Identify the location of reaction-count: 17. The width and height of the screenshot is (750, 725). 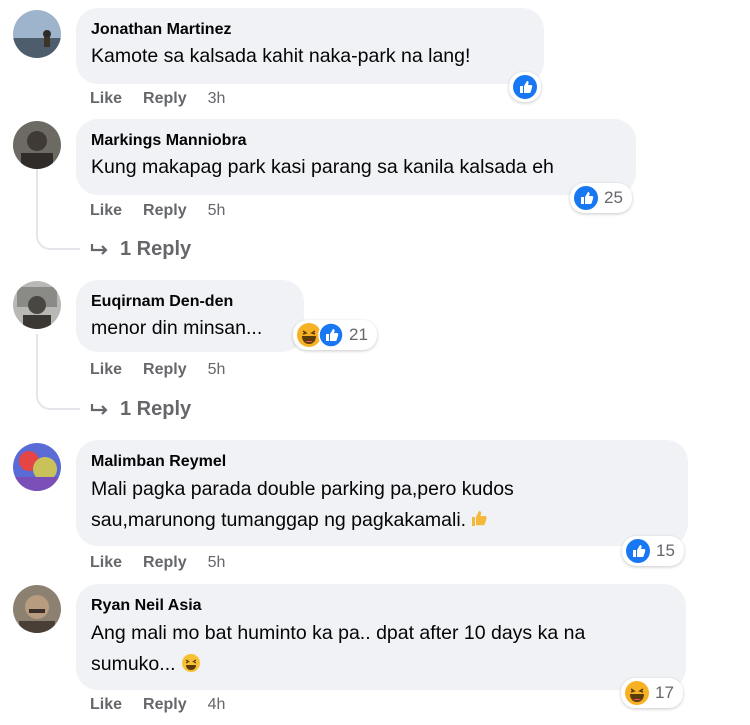
(664, 692).